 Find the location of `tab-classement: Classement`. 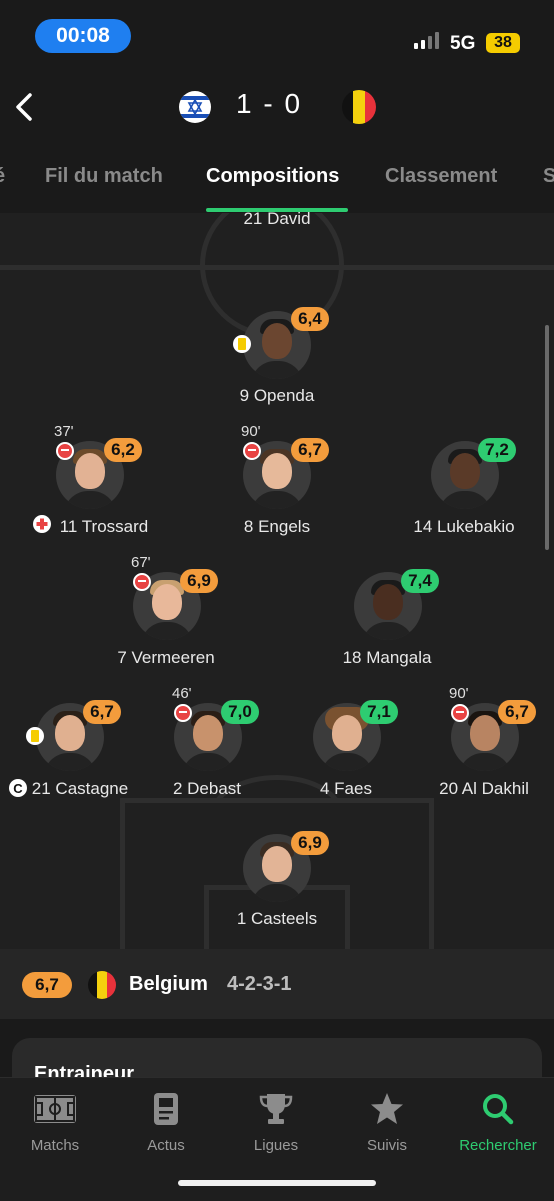

tab-classement: Classement is located at coordinates (441, 176).